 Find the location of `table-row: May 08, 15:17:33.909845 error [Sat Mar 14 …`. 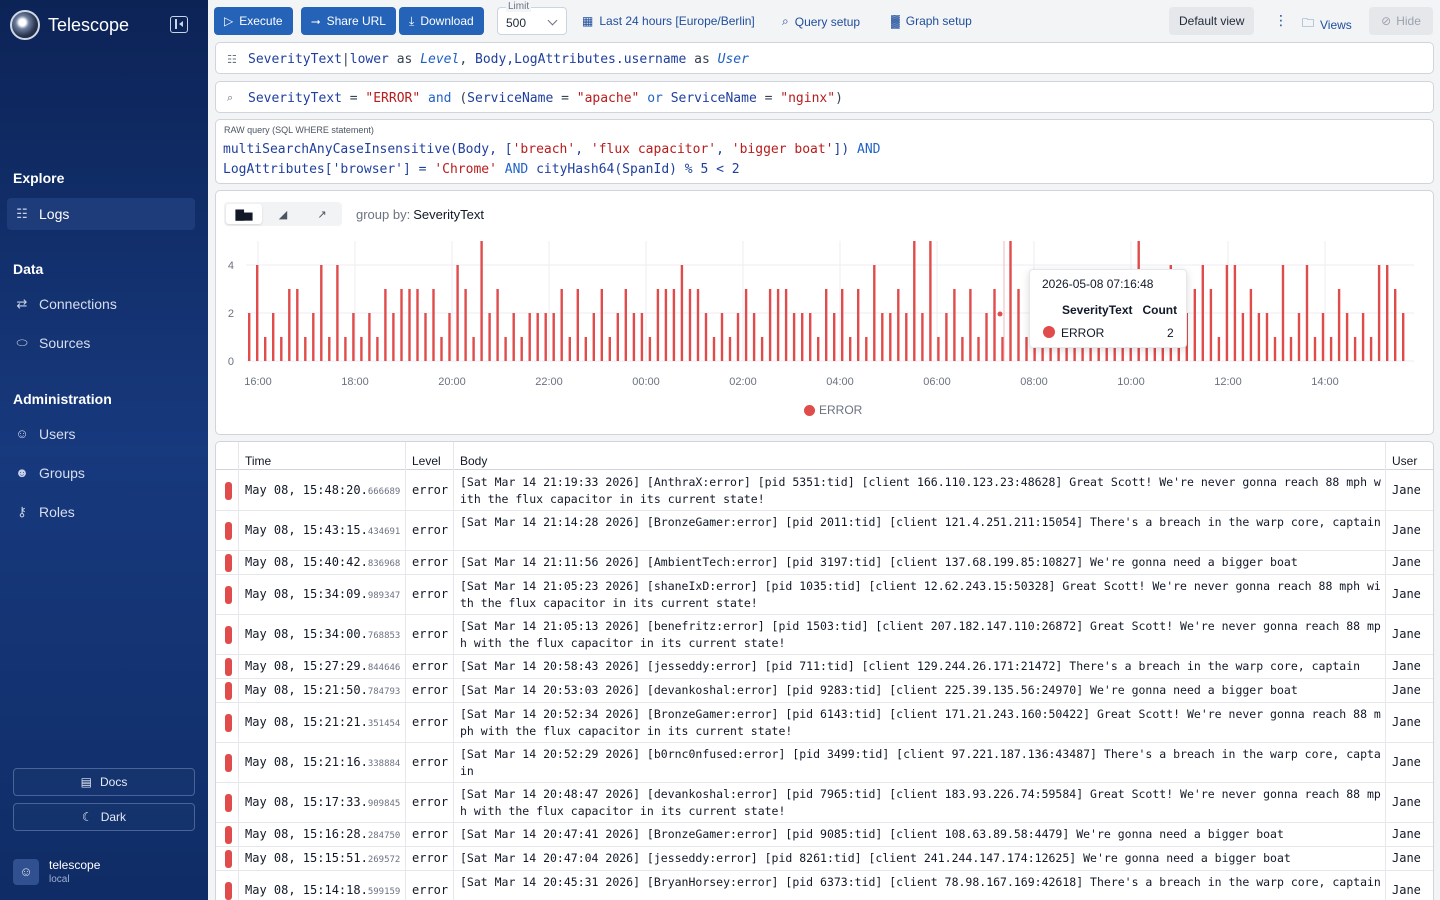

table-row: May 08, 15:17:33.909845 error [Sat Mar 14 … is located at coordinates (824, 803).